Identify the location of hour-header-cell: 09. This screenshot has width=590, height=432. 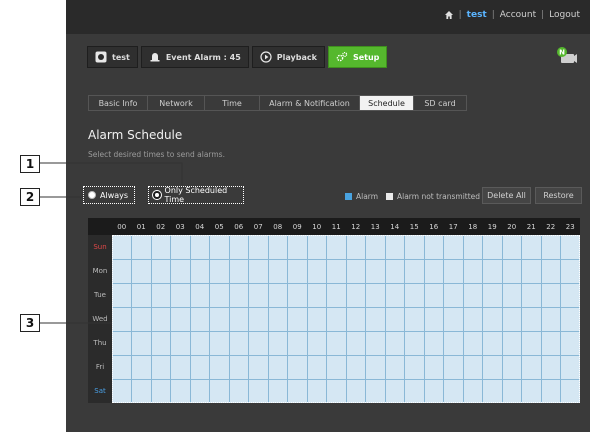
(298, 226).